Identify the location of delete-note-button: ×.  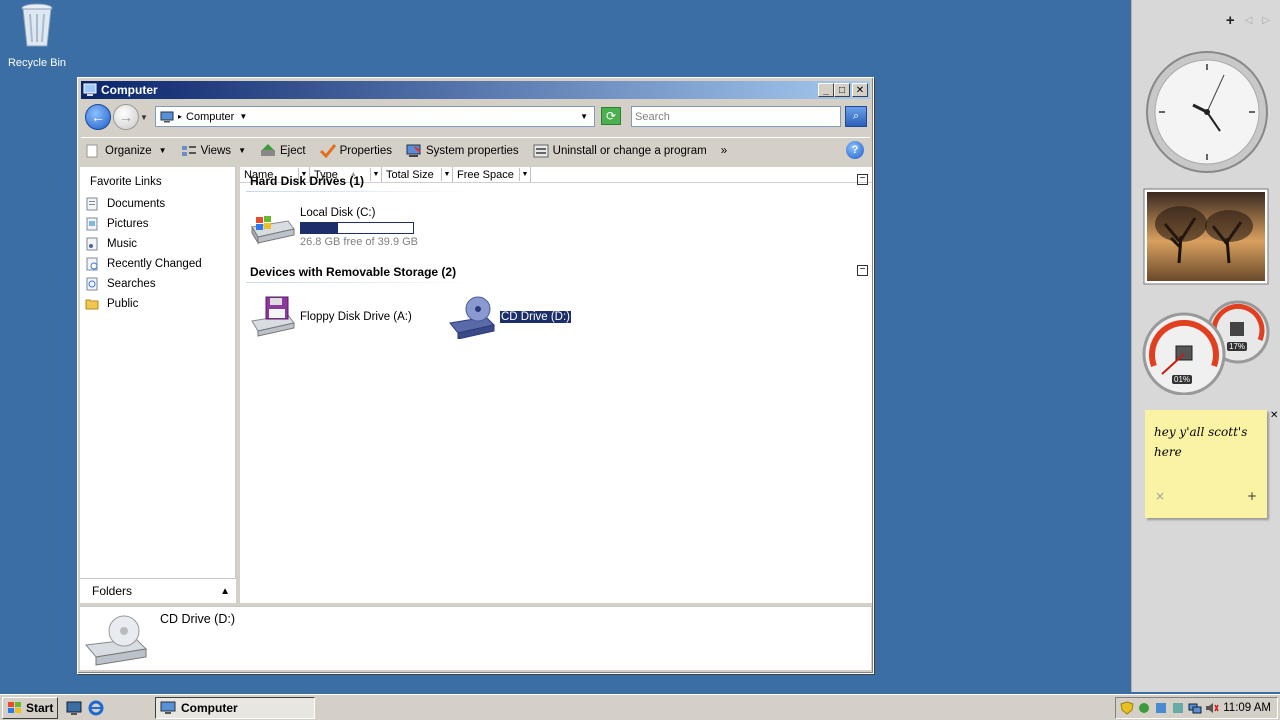
(1160, 496).